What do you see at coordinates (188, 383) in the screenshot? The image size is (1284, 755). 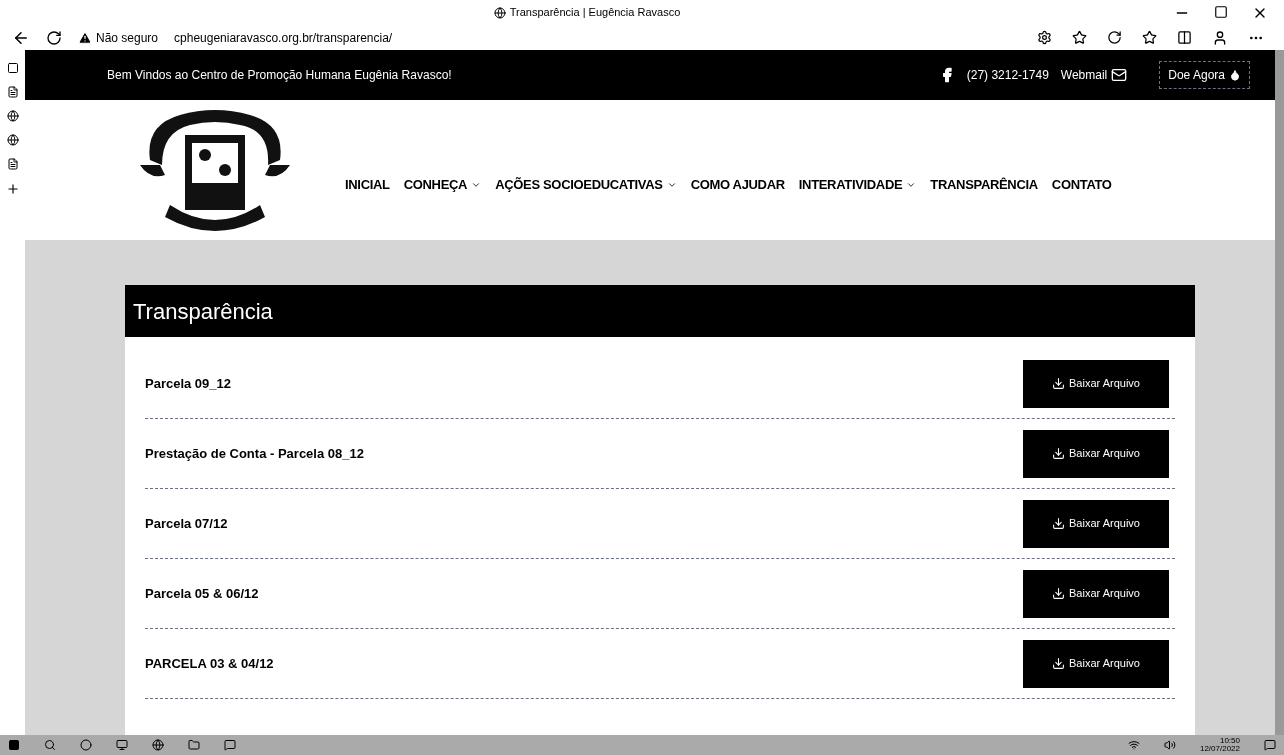 I see `document-title: Parcela 09_12` at bounding box center [188, 383].